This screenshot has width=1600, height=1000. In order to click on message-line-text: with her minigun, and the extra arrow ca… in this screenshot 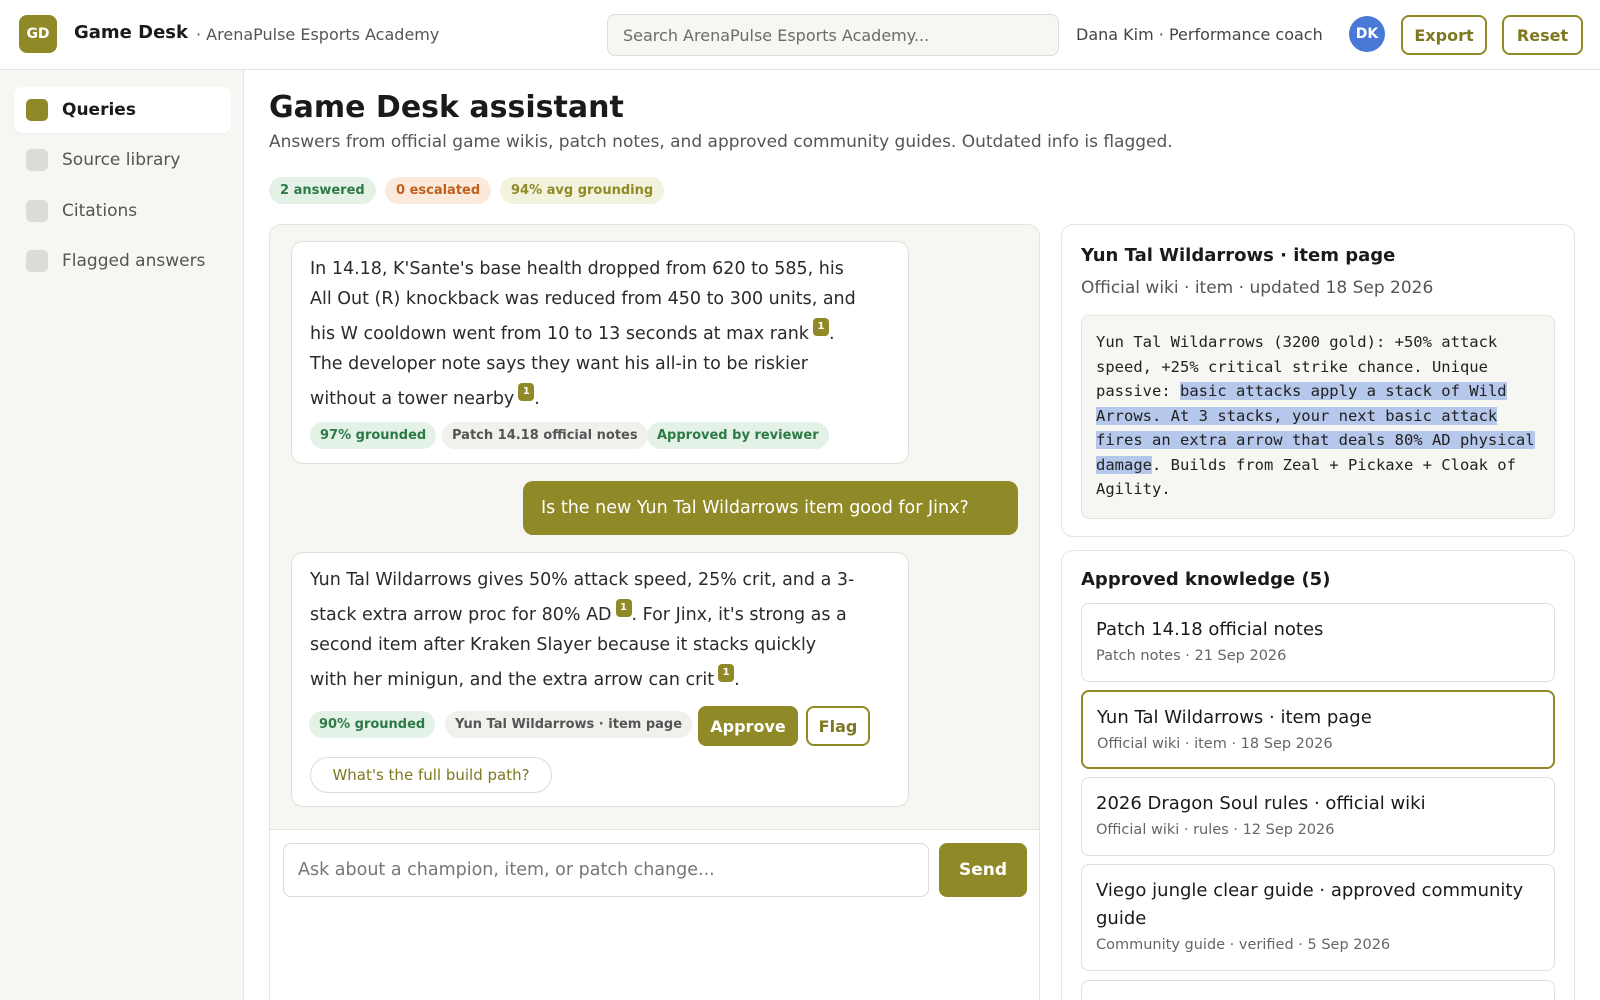, I will do `click(512, 680)`.